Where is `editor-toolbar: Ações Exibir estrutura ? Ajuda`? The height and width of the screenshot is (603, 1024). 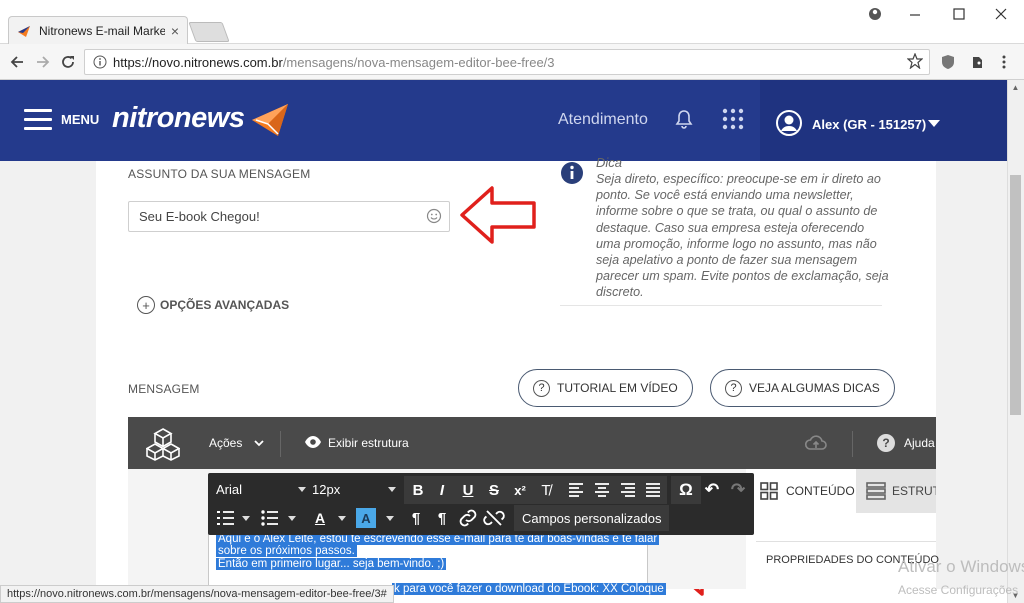
editor-toolbar: Ações Exibir estrutura ? Ajuda is located at coordinates (532, 443).